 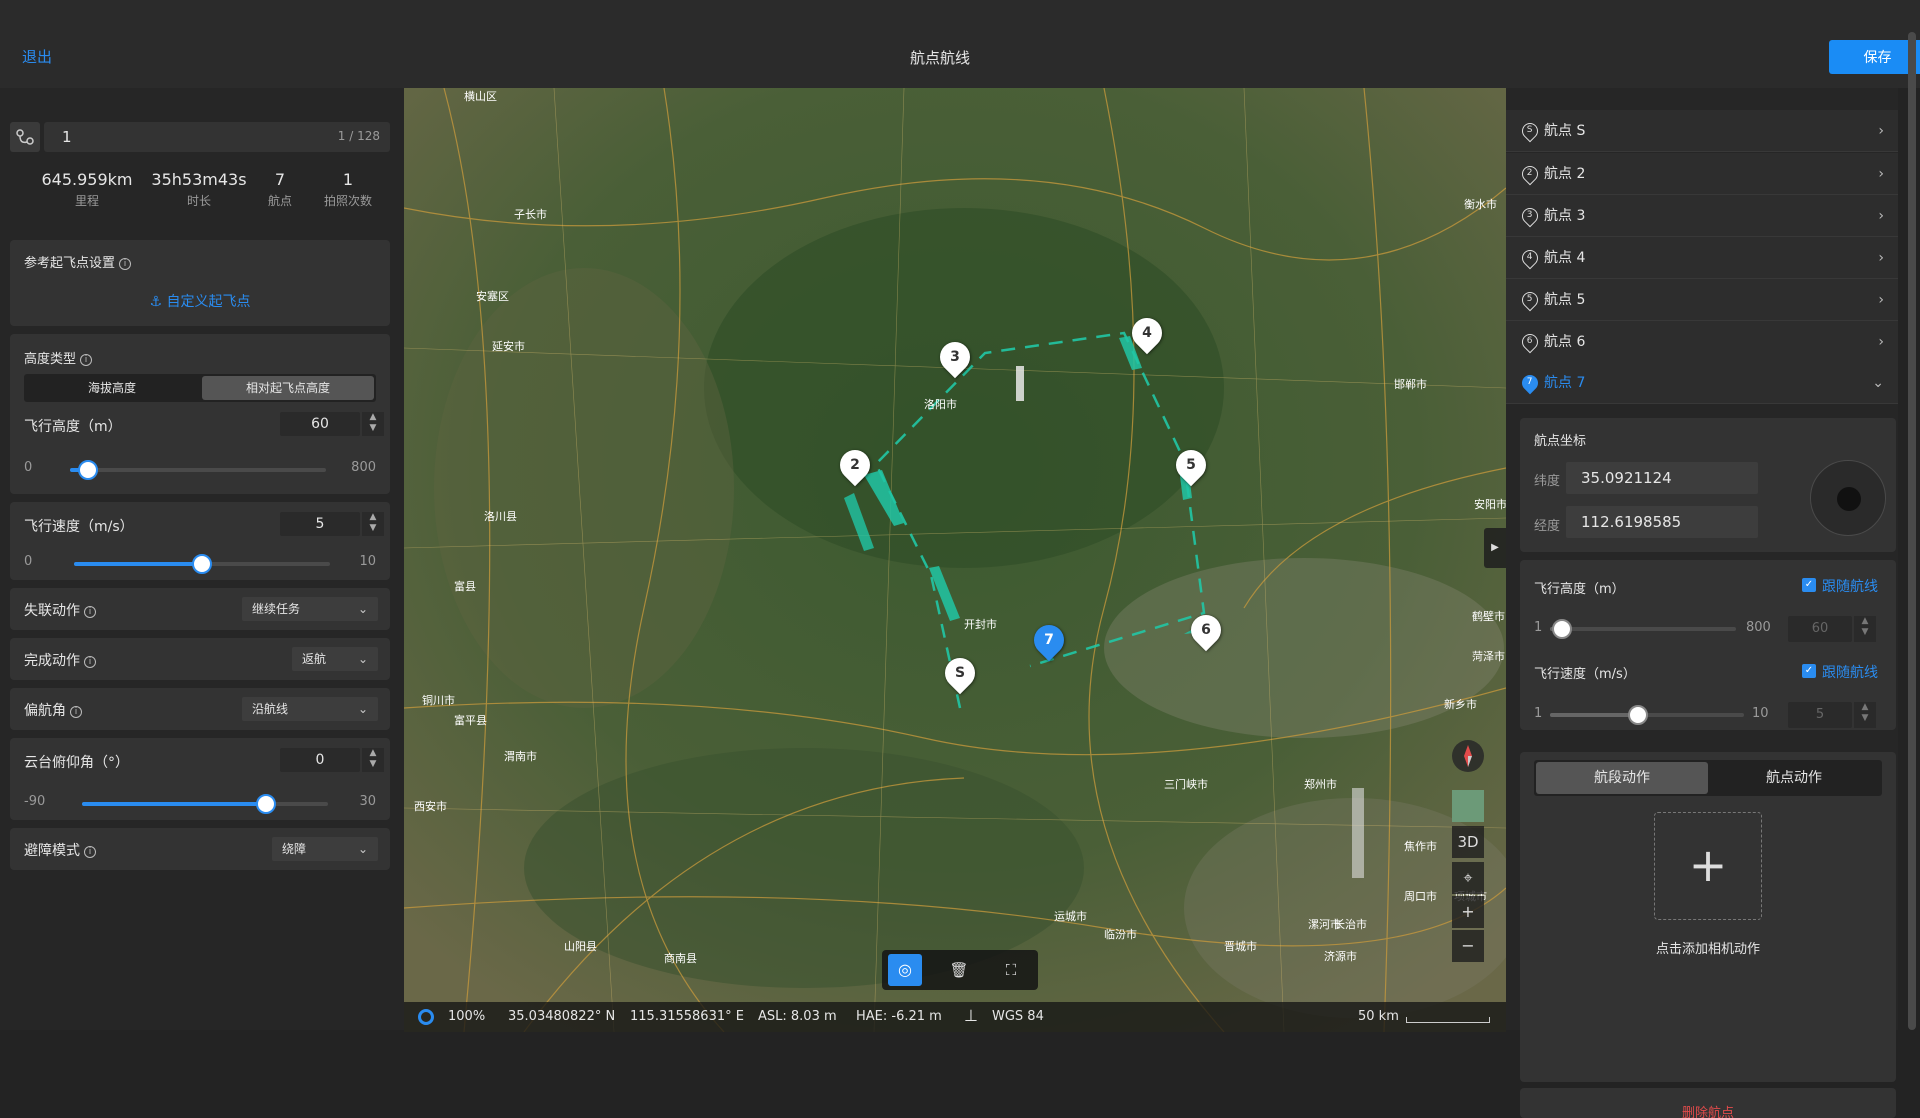 What do you see at coordinates (1480, 204) in the screenshot?
I see `map-place-label: 衡水市` at bounding box center [1480, 204].